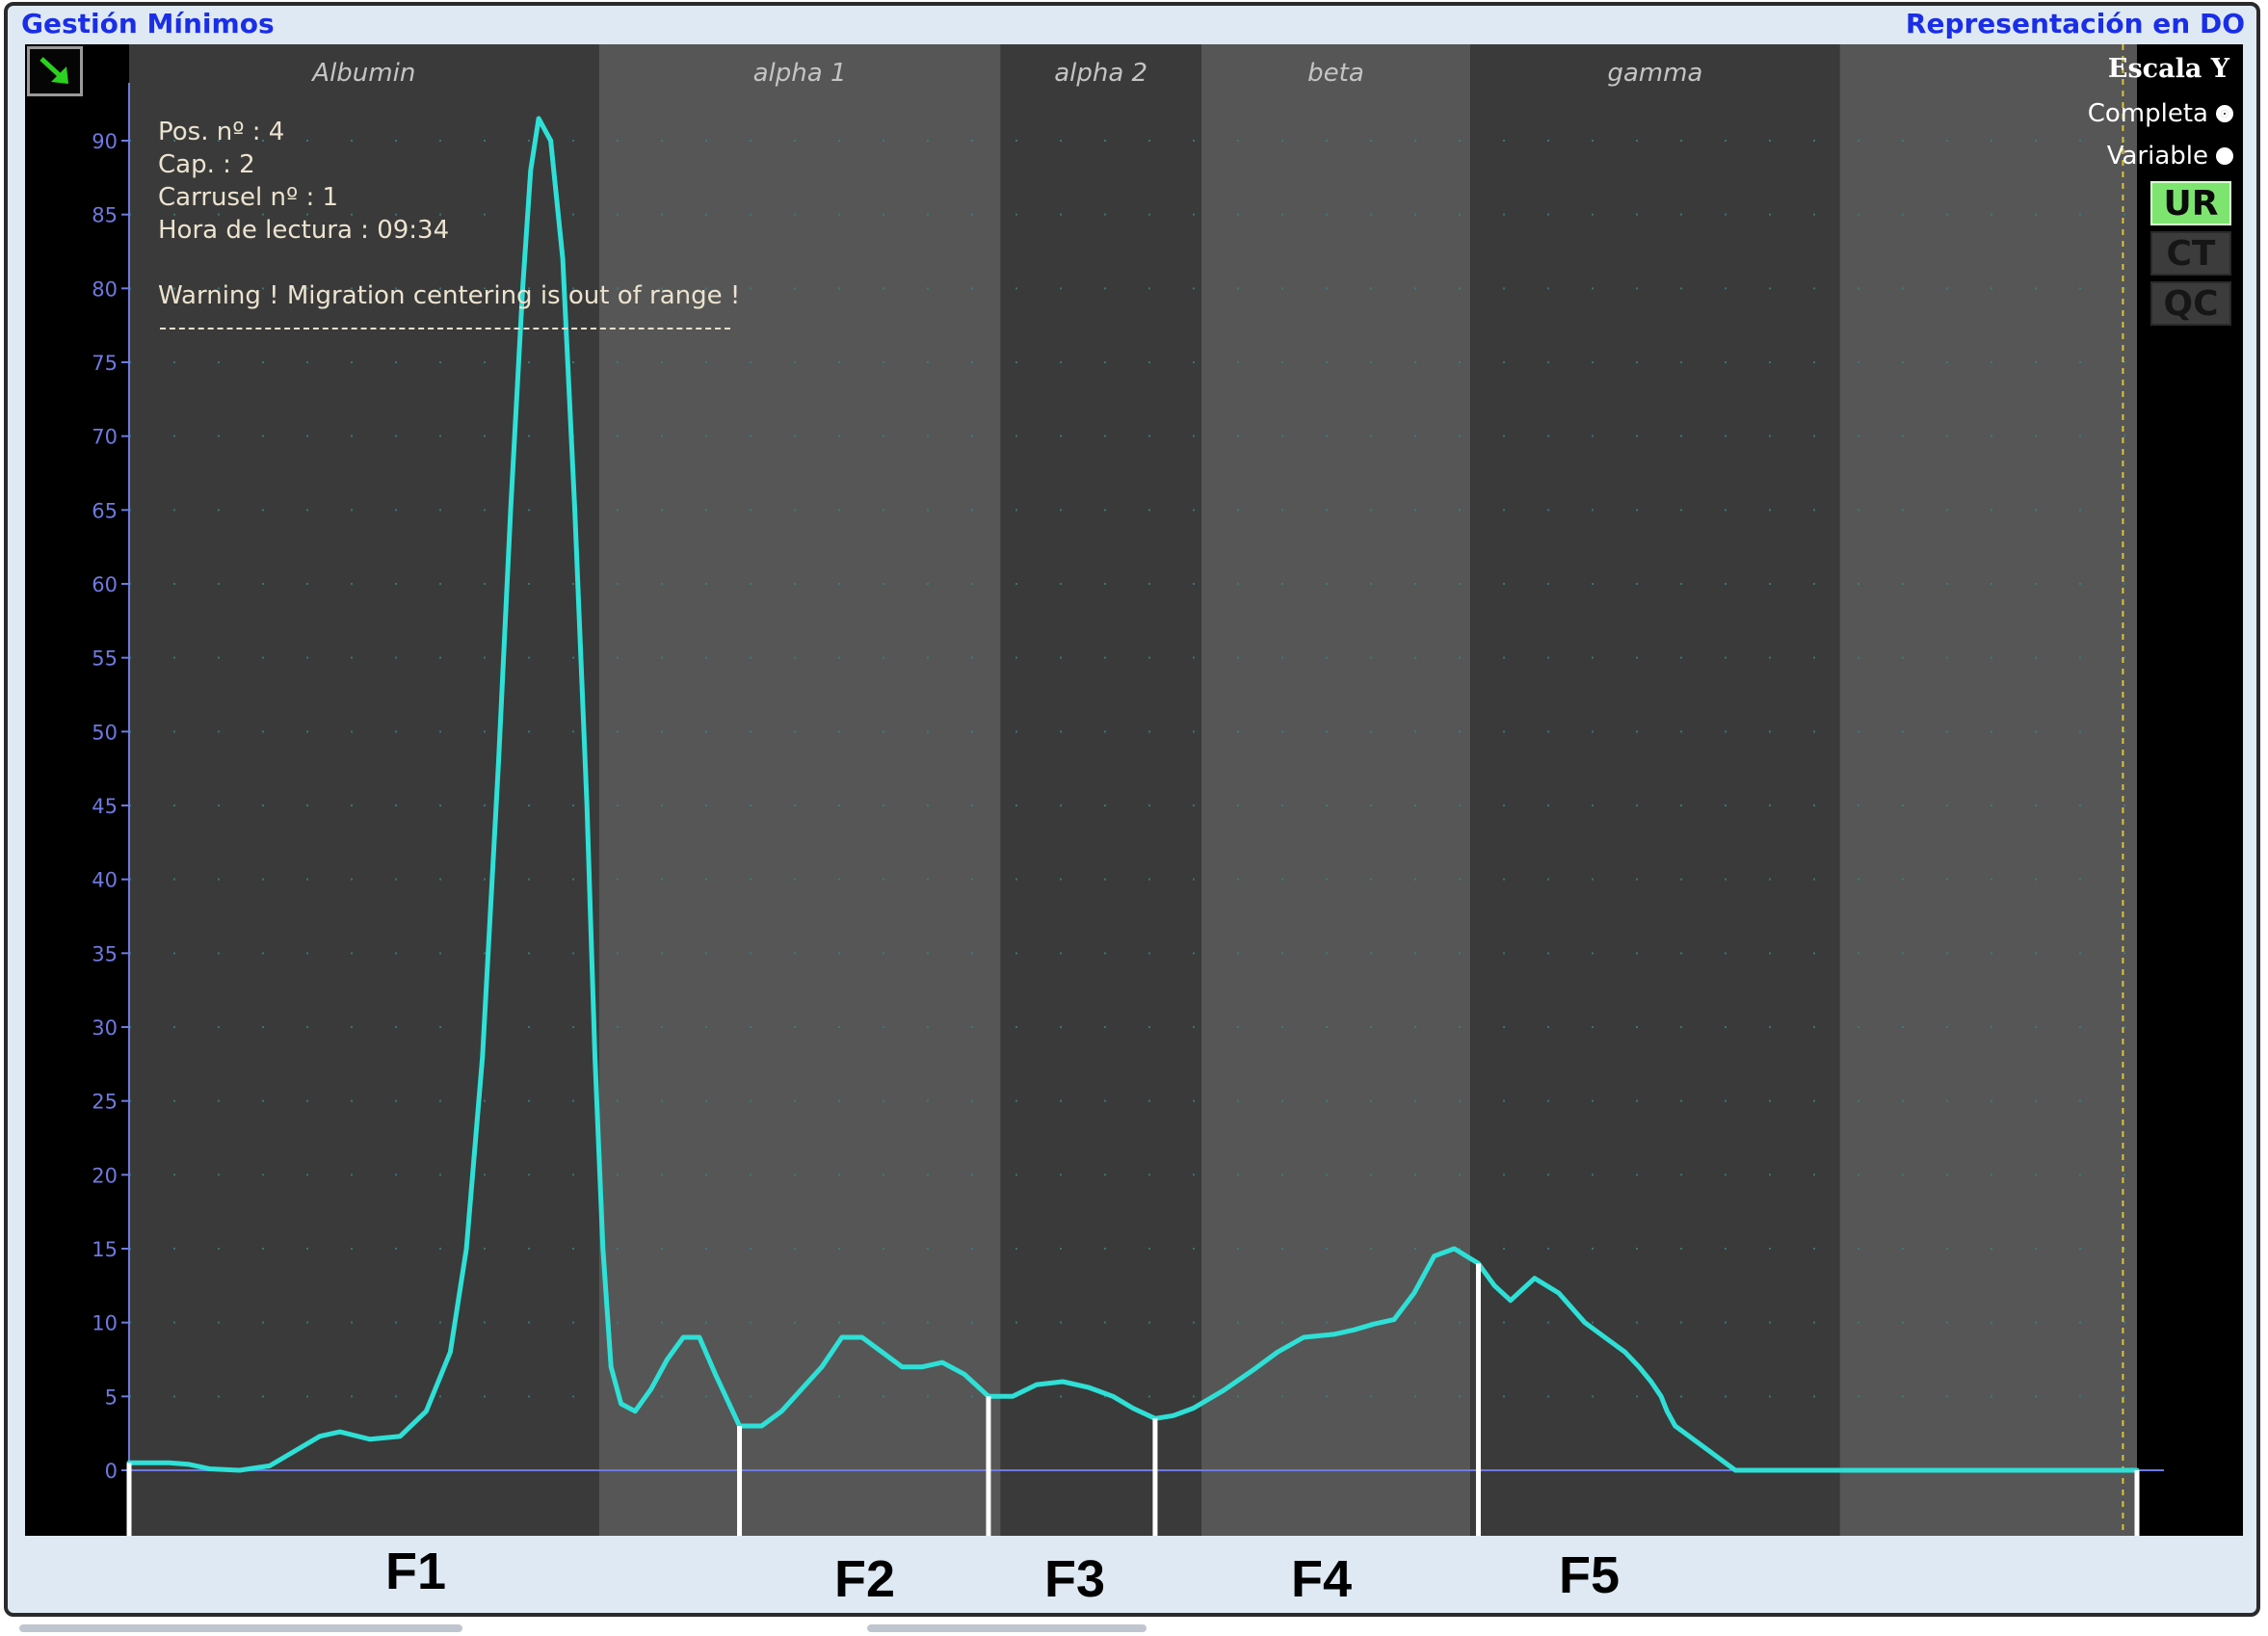 Image resolution: width=2268 pixels, height=1636 pixels. I want to click on arrow-down-right-icon, so click(54, 70).